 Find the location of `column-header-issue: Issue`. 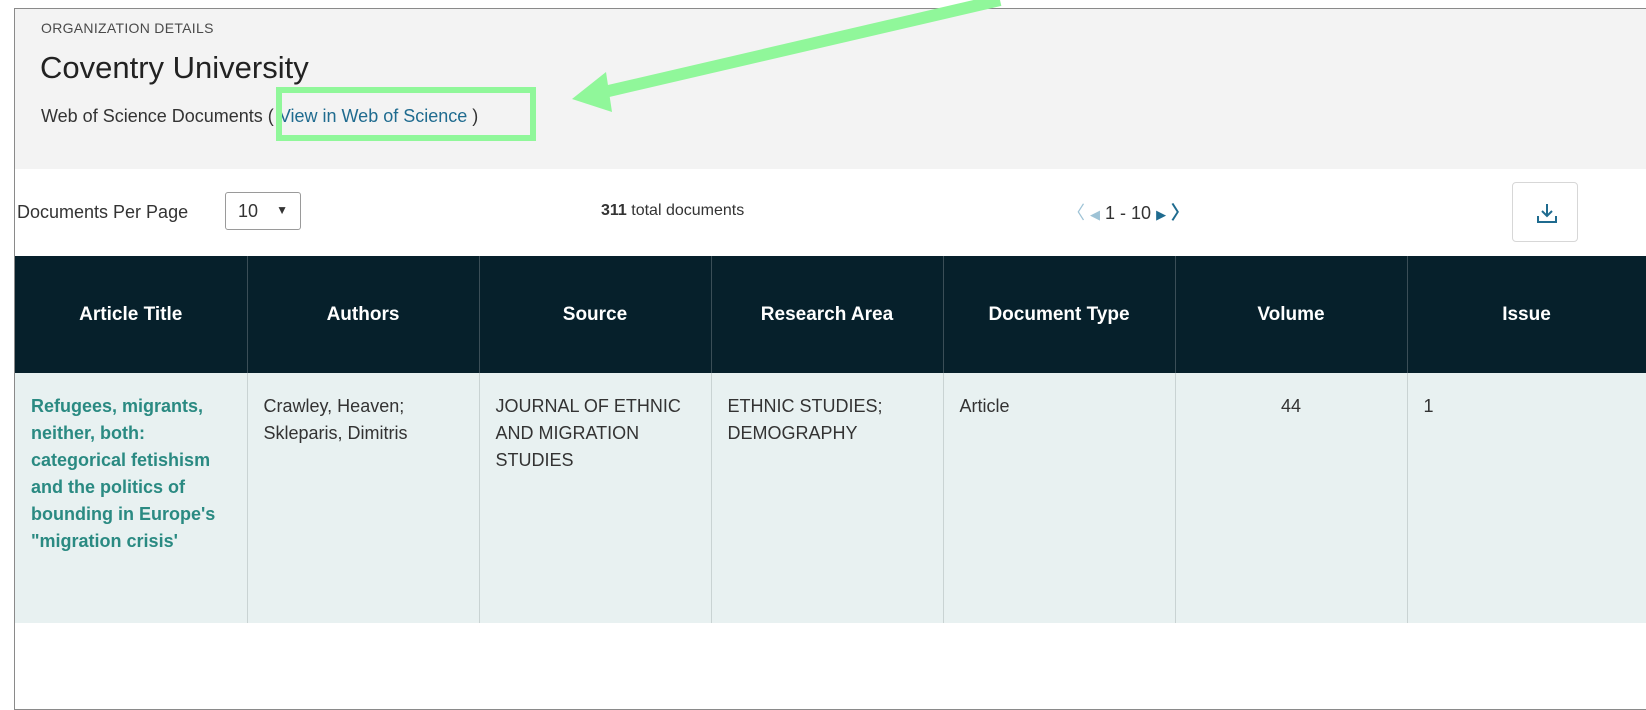

column-header-issue: Issue is located at coordinates (1526, 314).